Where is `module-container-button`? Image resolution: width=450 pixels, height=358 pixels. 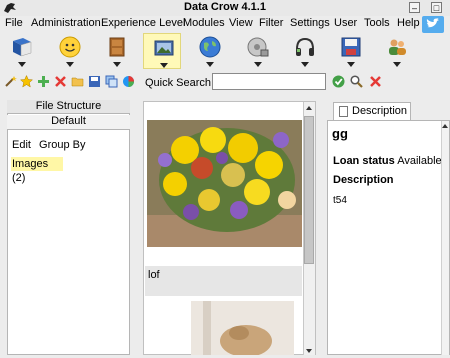 module-container-button is located at coordinates (116, 51).